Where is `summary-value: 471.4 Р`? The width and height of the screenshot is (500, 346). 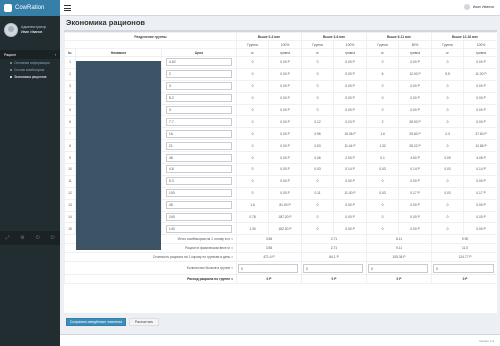 summary-value: 471.4 Р is located at coordinates (269, 257).